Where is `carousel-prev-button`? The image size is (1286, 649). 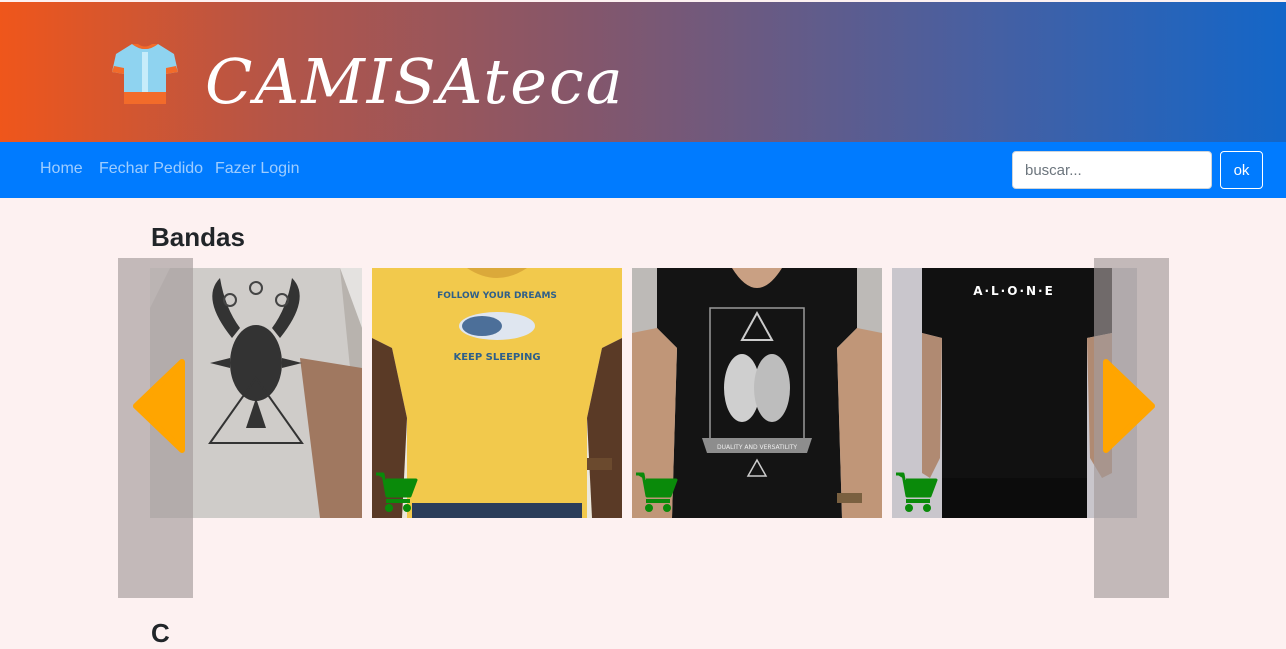 carousel-prev-button is located at coordinates (155, 428).